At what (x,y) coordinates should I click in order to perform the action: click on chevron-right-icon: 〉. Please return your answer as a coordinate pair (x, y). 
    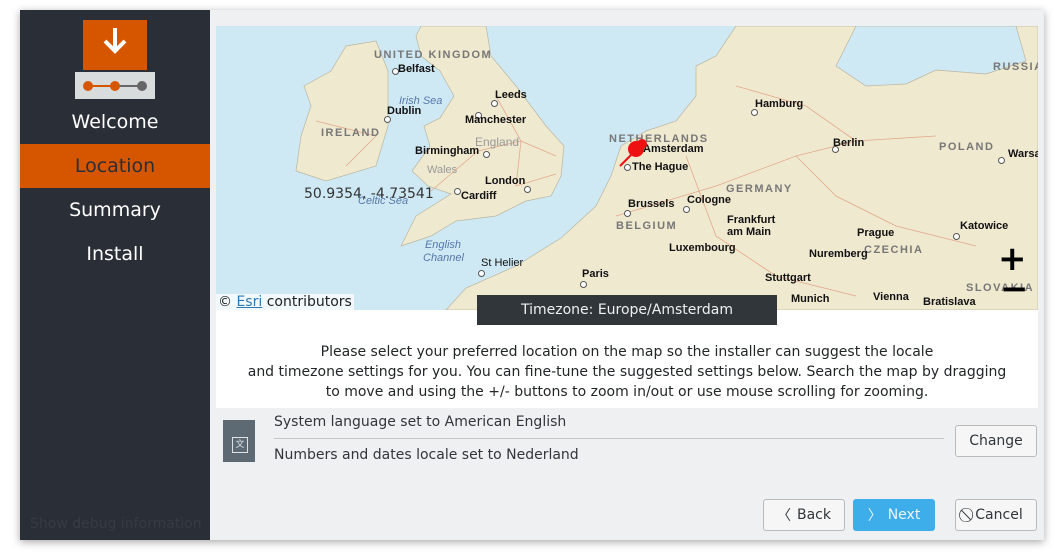
    Looking at the image, I should click on (874, 516).